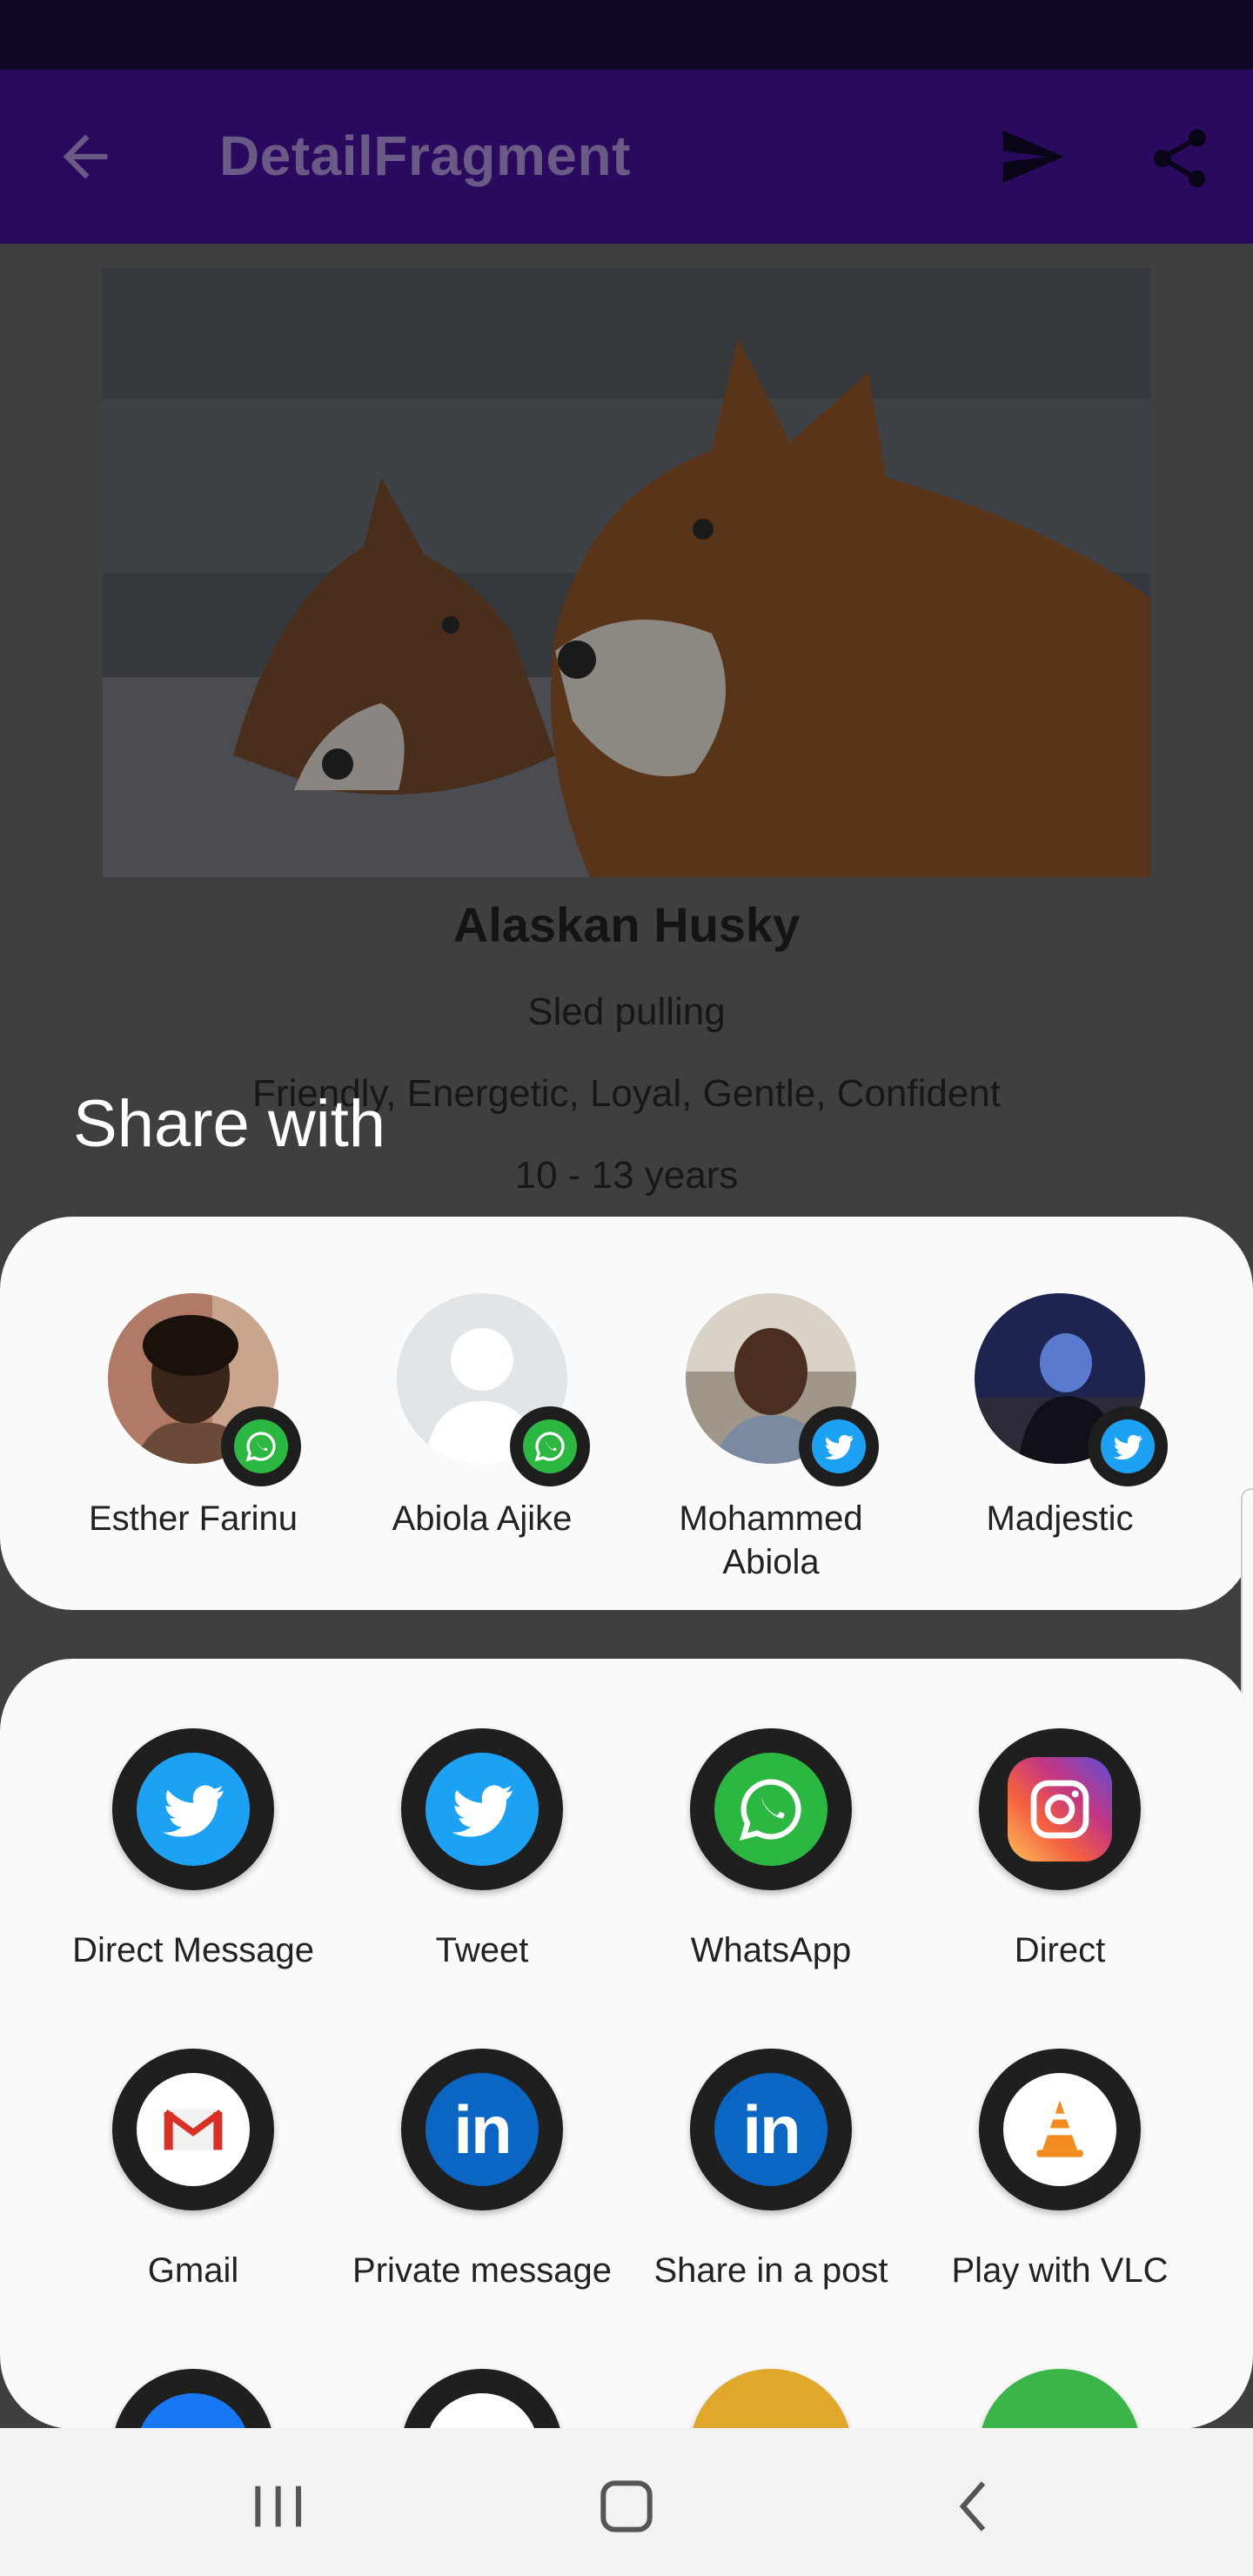 The height and width of the screenshot is (2576, 1253). I want to click on page-title: DetailFragment, so click(425, 155).